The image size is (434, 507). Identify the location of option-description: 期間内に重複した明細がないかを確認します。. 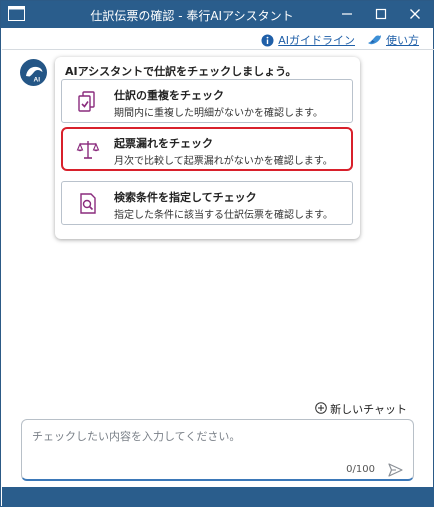
(218, 113).